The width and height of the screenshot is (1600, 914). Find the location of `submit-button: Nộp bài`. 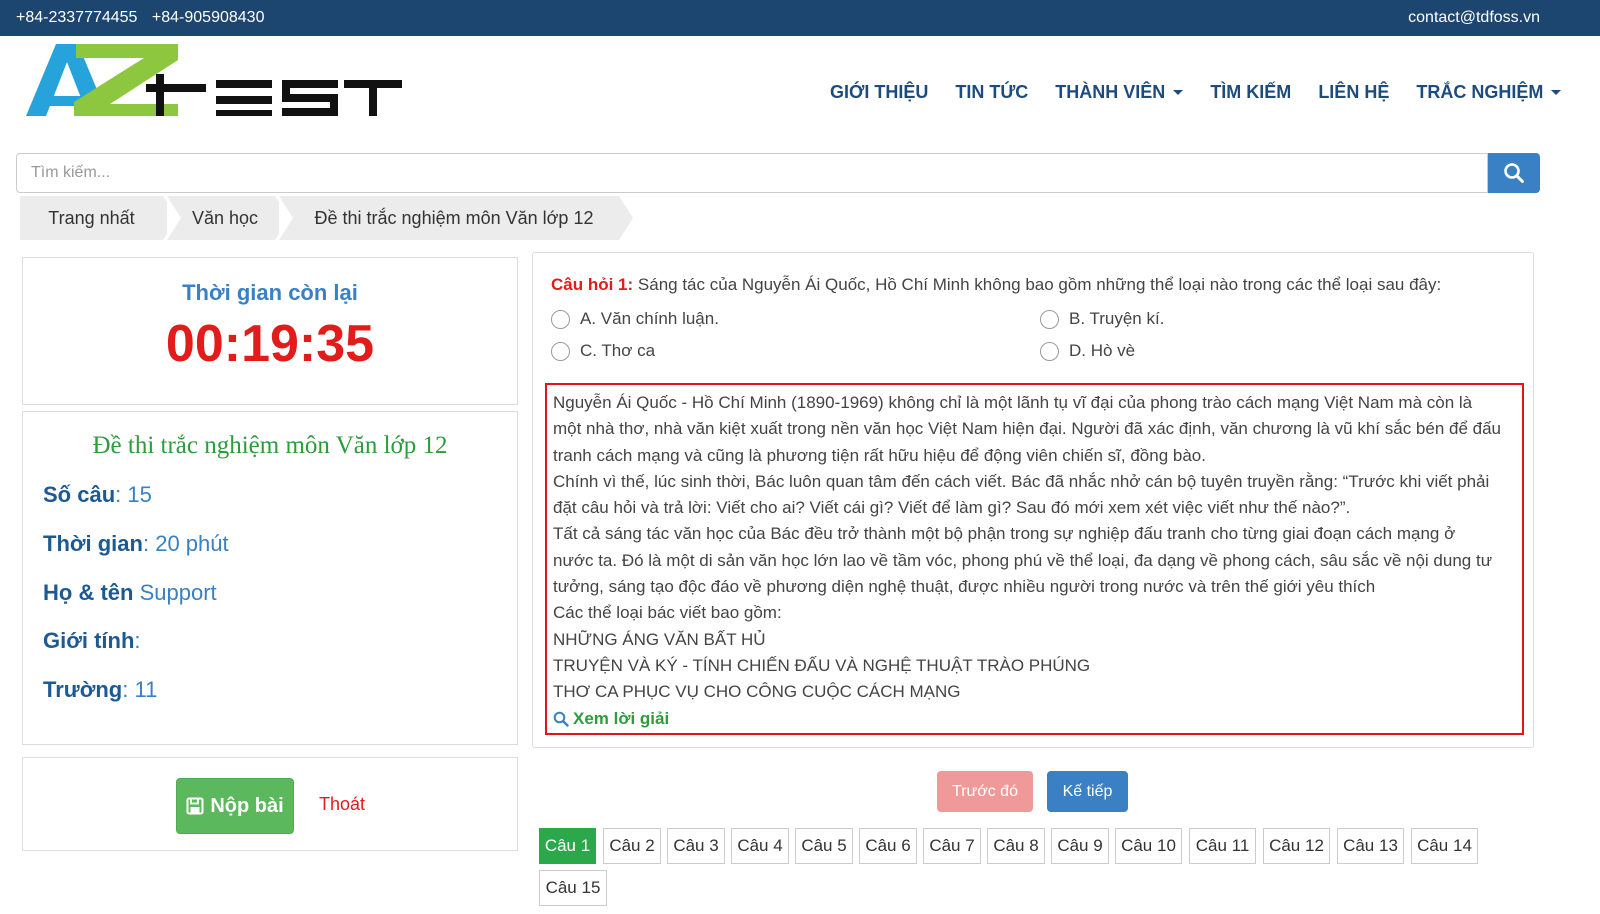

submit-button: Nộp bài is located at coordinates (235, 806).